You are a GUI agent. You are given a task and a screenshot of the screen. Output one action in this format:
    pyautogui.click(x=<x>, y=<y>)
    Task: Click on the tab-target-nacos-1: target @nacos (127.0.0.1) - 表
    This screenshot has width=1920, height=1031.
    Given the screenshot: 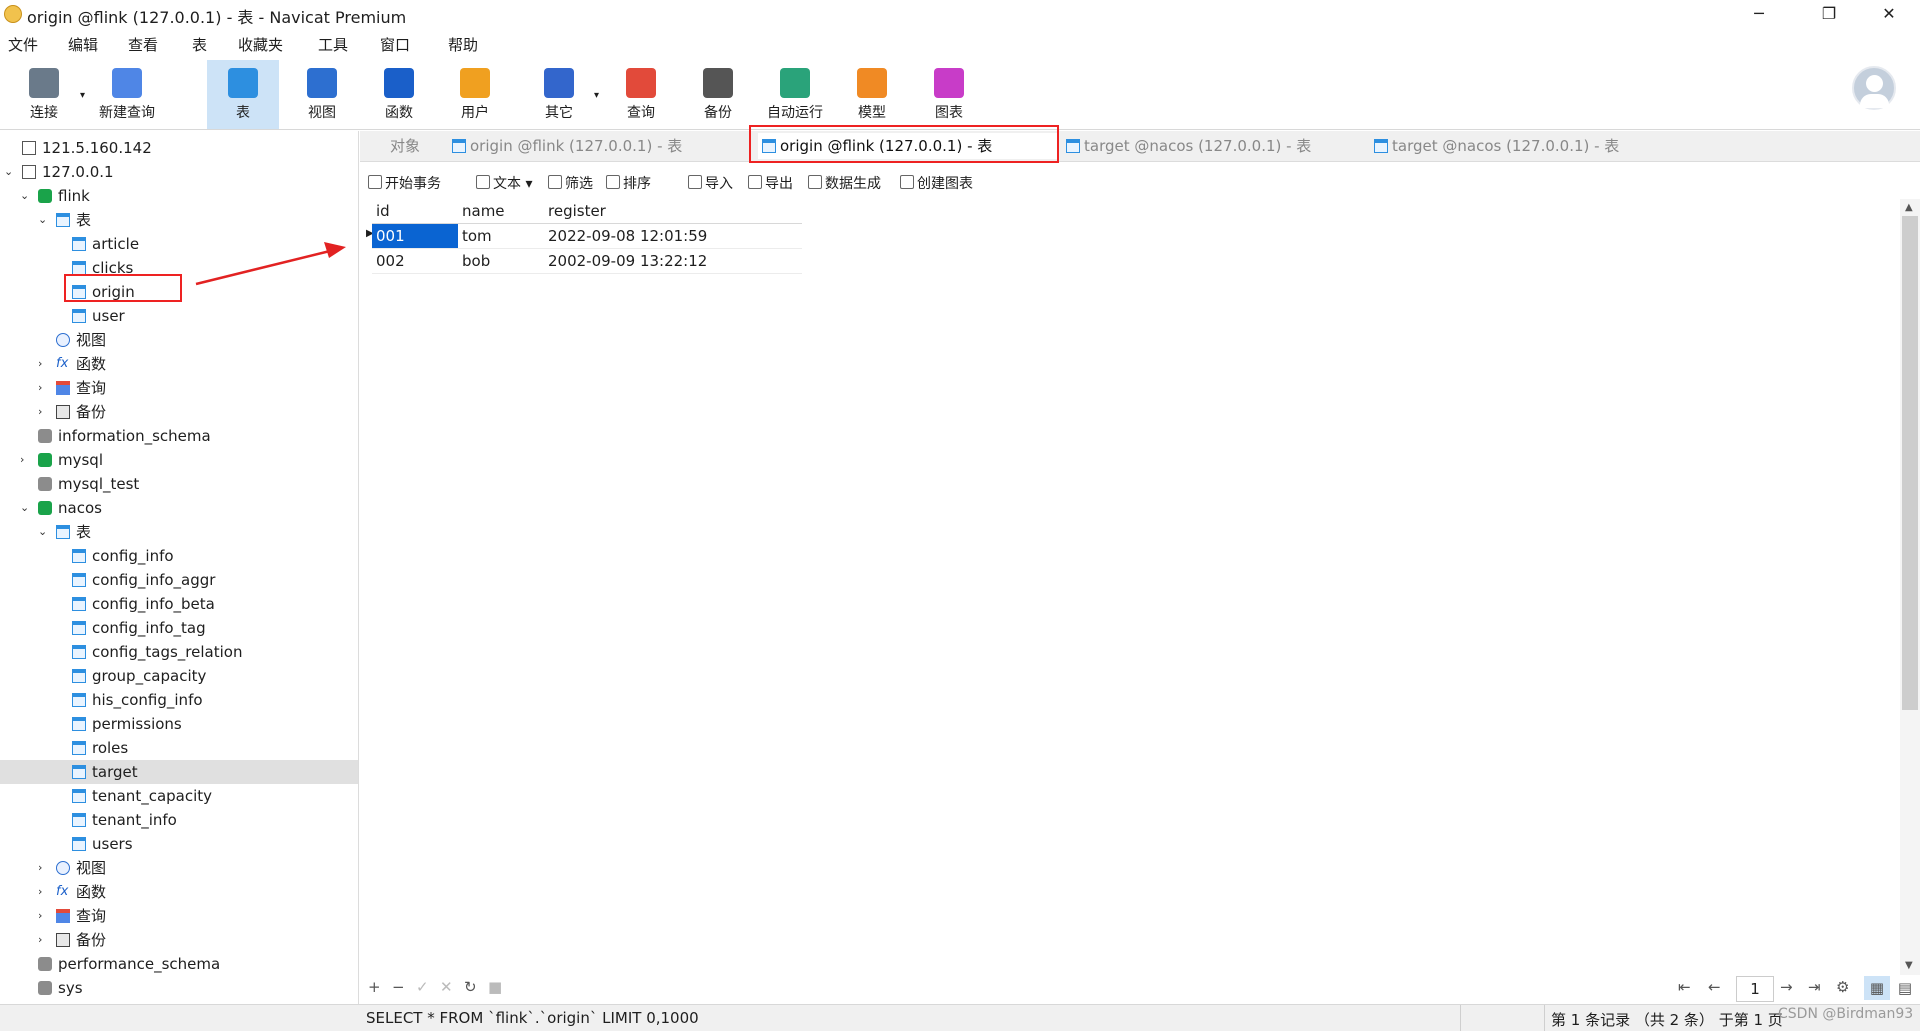 What is the action you would take?
    pyautogui.click(x=1216, y=146)
    